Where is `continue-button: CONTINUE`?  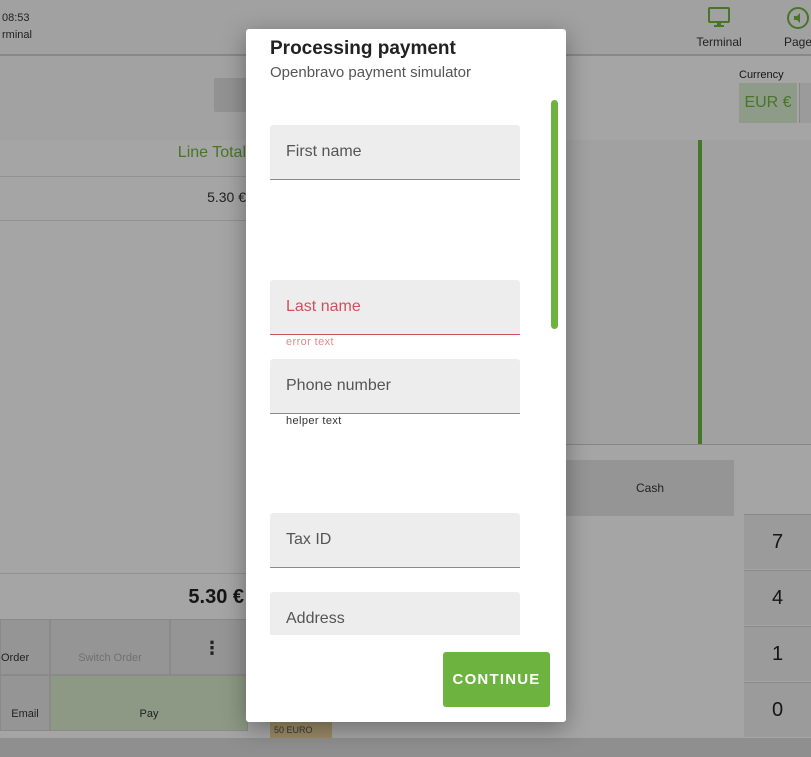
continue-button: CONTINUE is located at coordinates (496, 679).